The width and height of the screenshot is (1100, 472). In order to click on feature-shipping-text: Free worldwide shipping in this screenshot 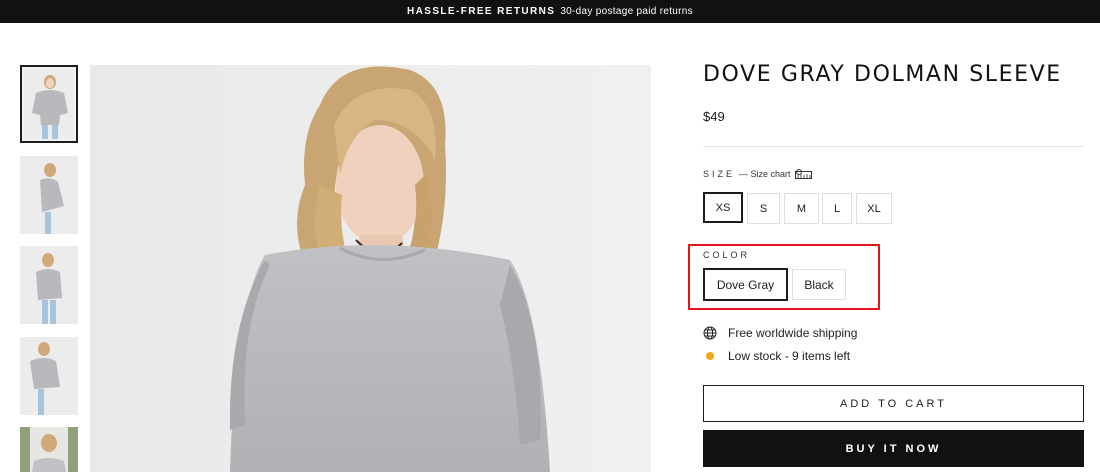, I will do `click(793, 333)`.